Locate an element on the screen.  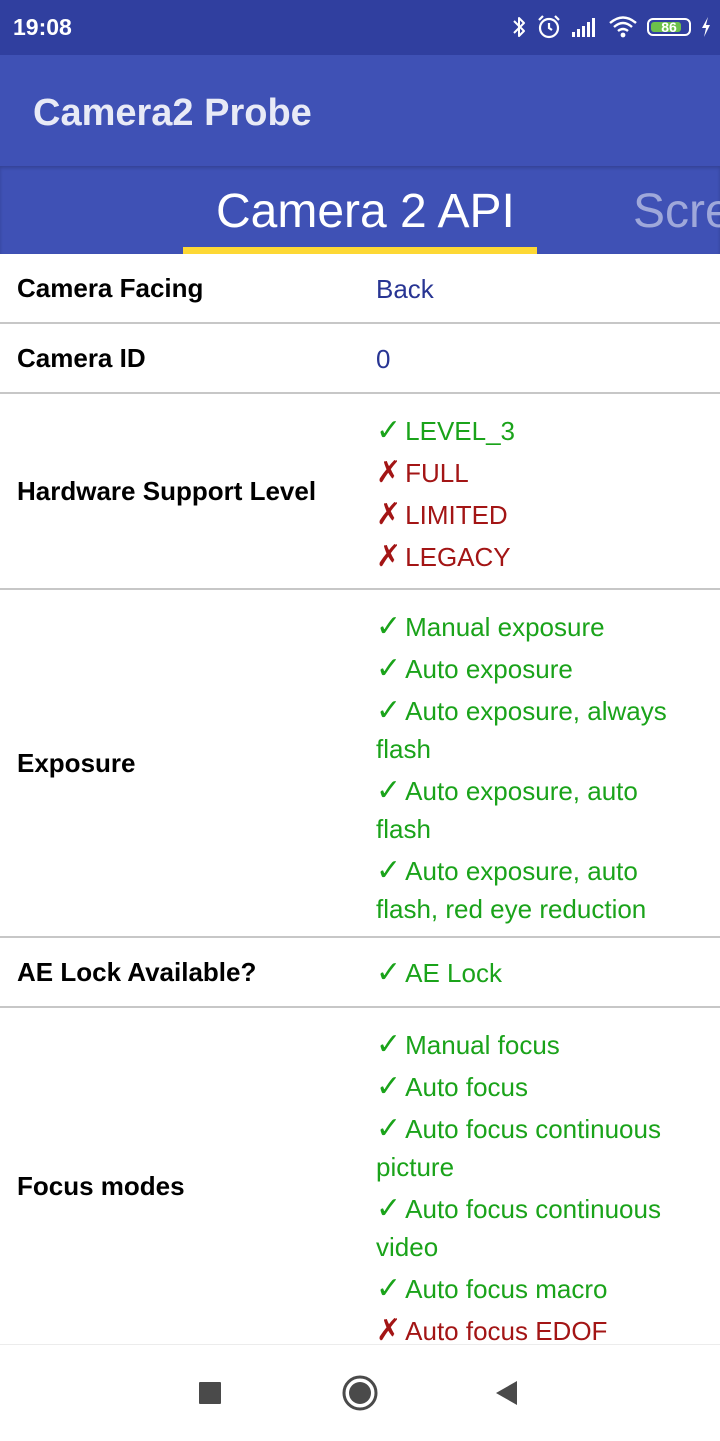
row-camera-id: Camera ID 0 is located at coordinates (360, 359).